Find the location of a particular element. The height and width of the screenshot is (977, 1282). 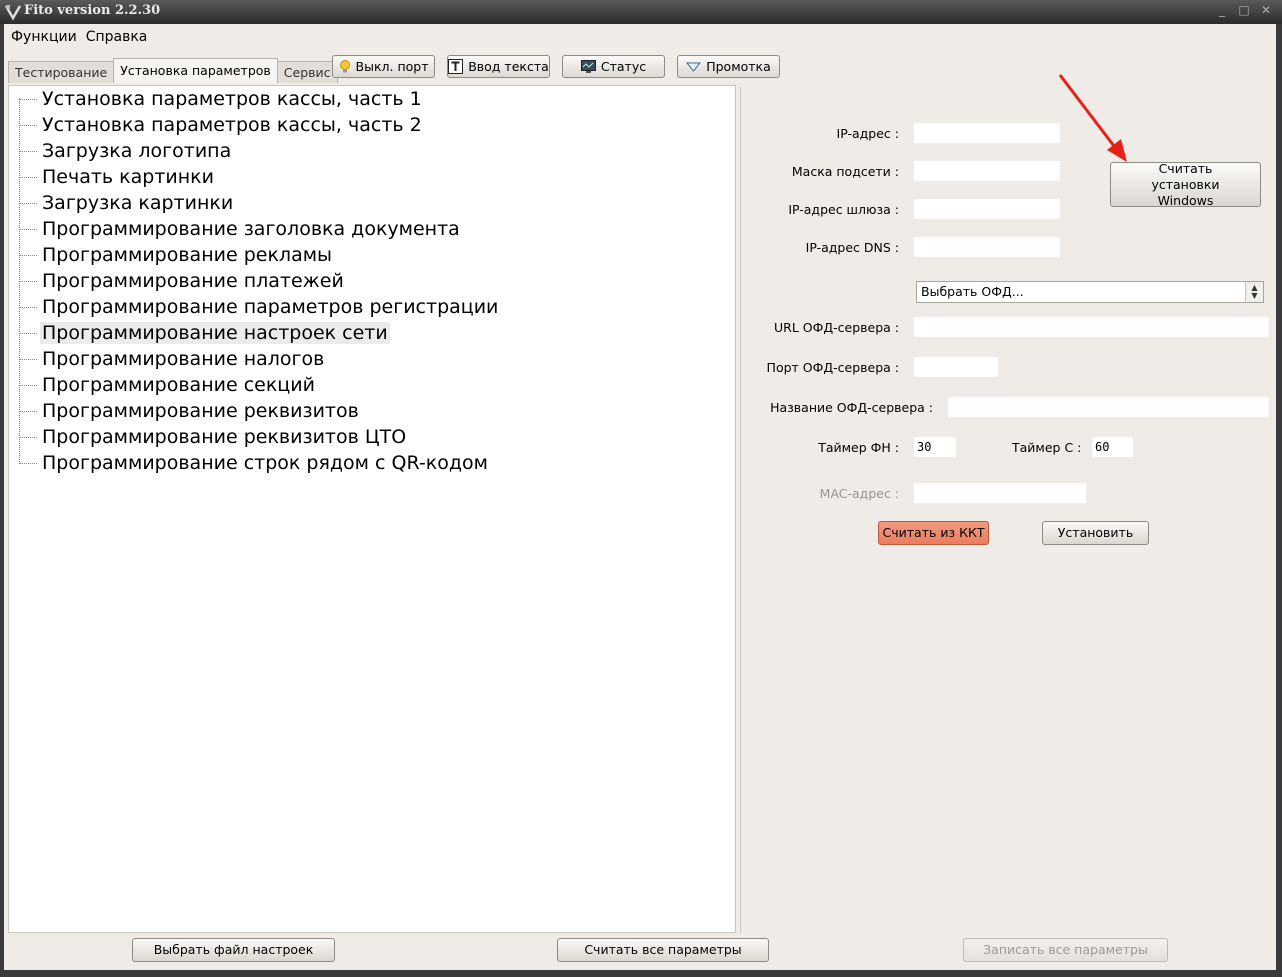

annotation-arrow-icon is located at coordinates (1092, 118).